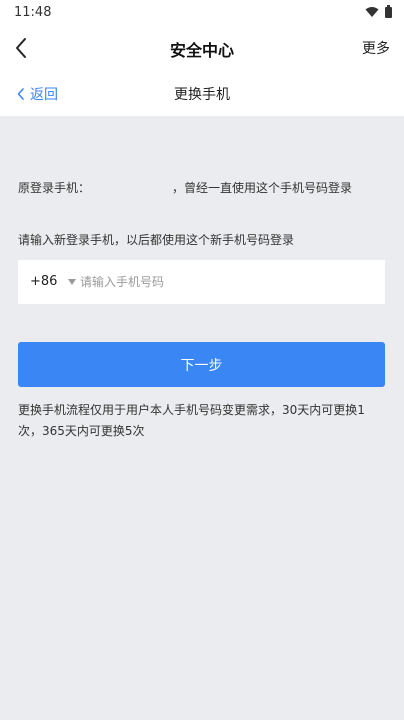  What do you see at coordinates (376, 48) in the screenshot?
I see `more-button: 更多` at bounding box center [376, 48].